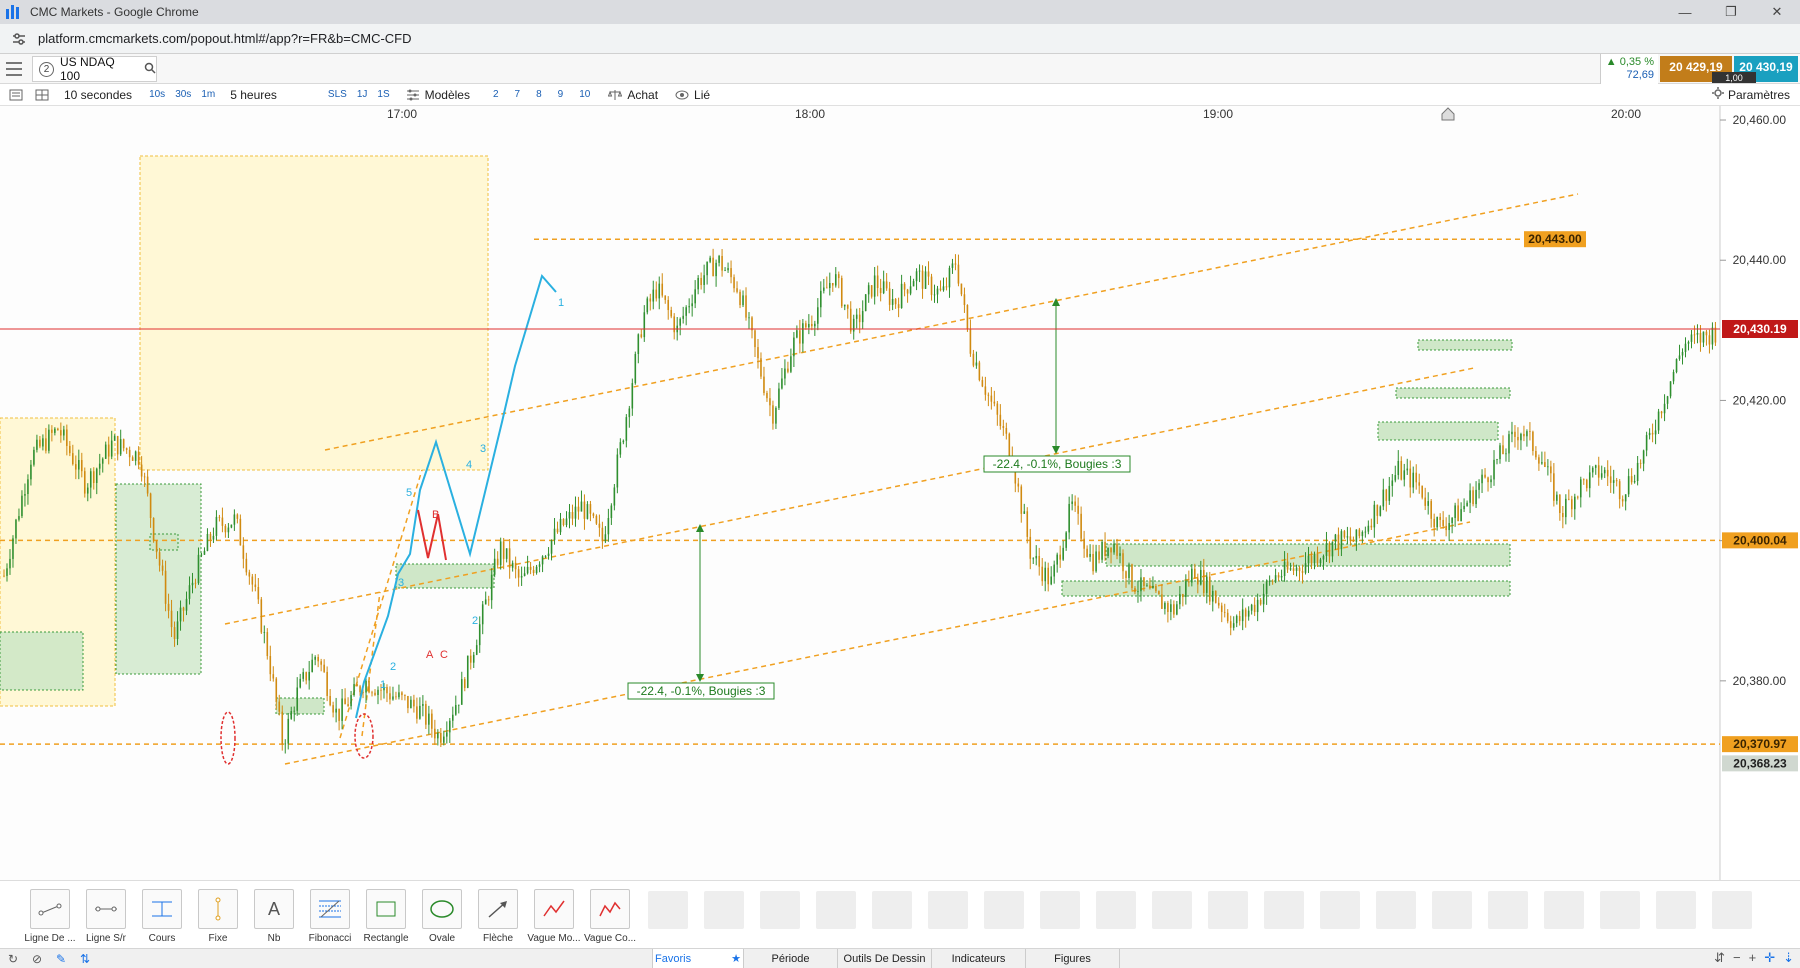  I want to click on close-button: ✕, so click(1777, 12).